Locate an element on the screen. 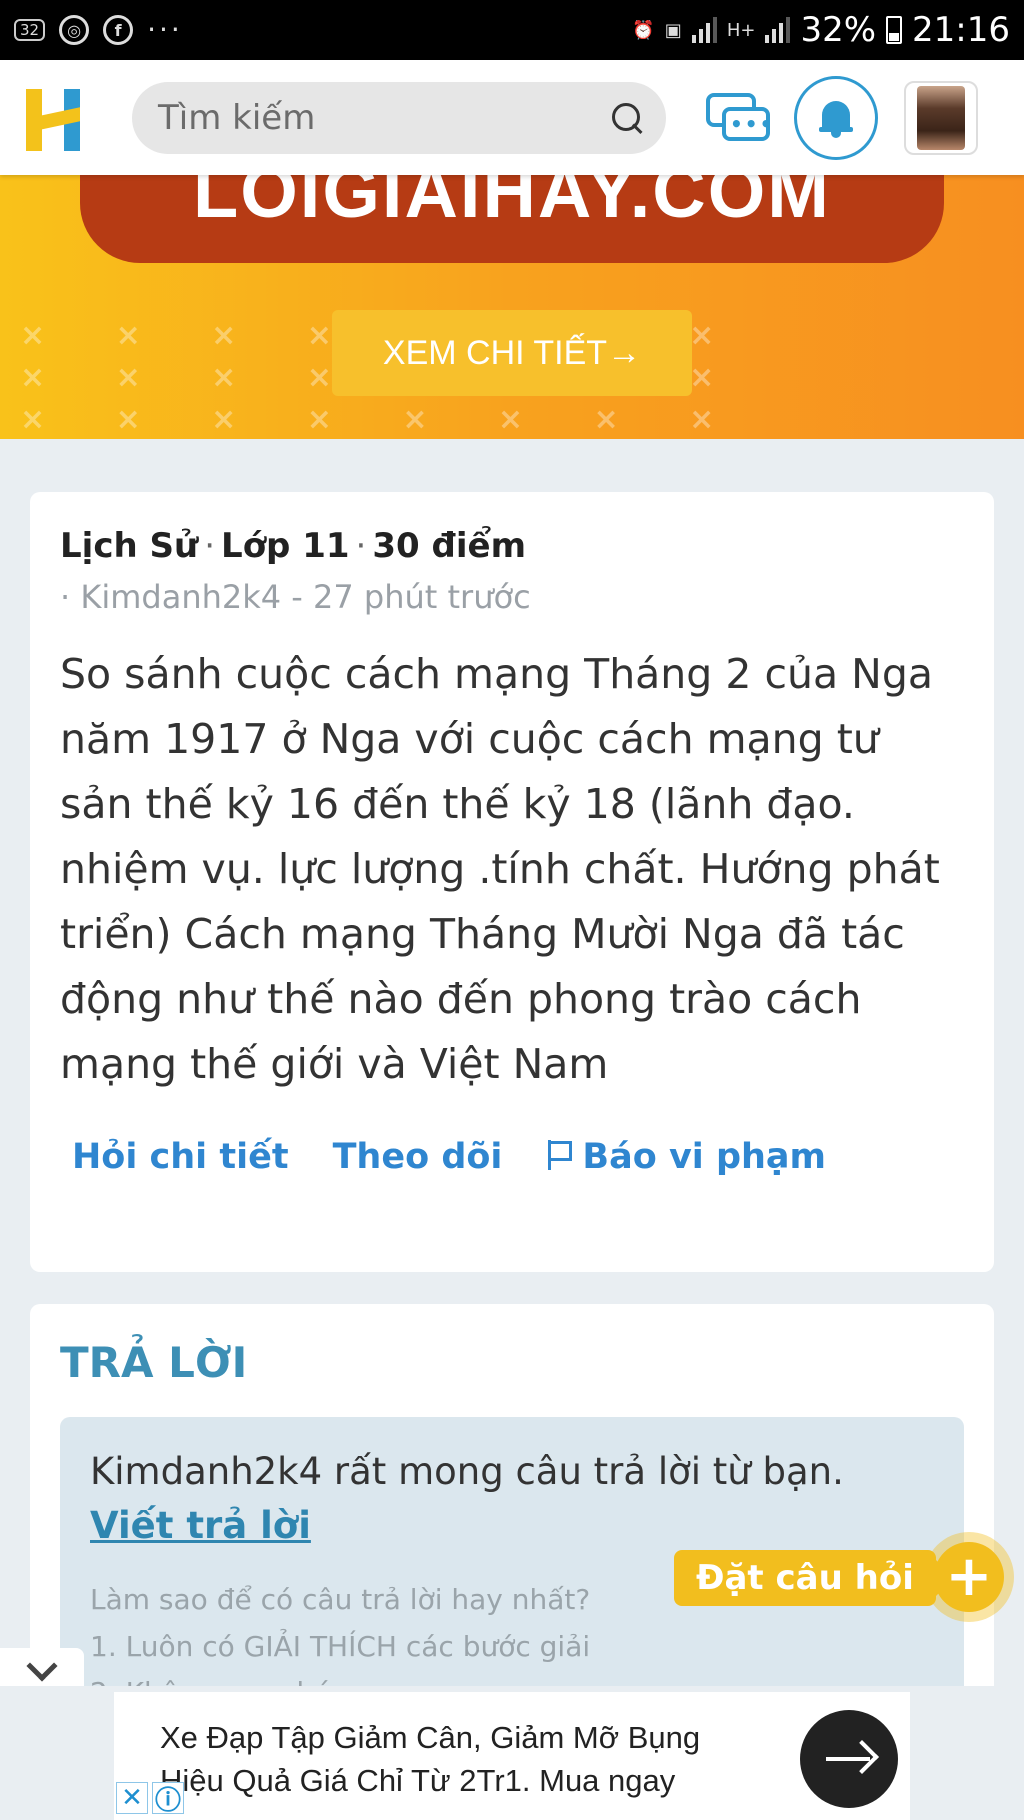 This screenshot has width=1024, height=1820. report-label: Báo vi phạm is located at coordinates (704, 1157).